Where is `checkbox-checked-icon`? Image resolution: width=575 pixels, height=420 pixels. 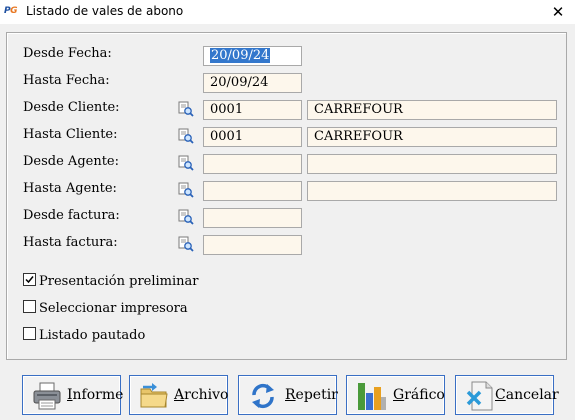 checkbox-checked-icon is located at coordinates (29, 279).